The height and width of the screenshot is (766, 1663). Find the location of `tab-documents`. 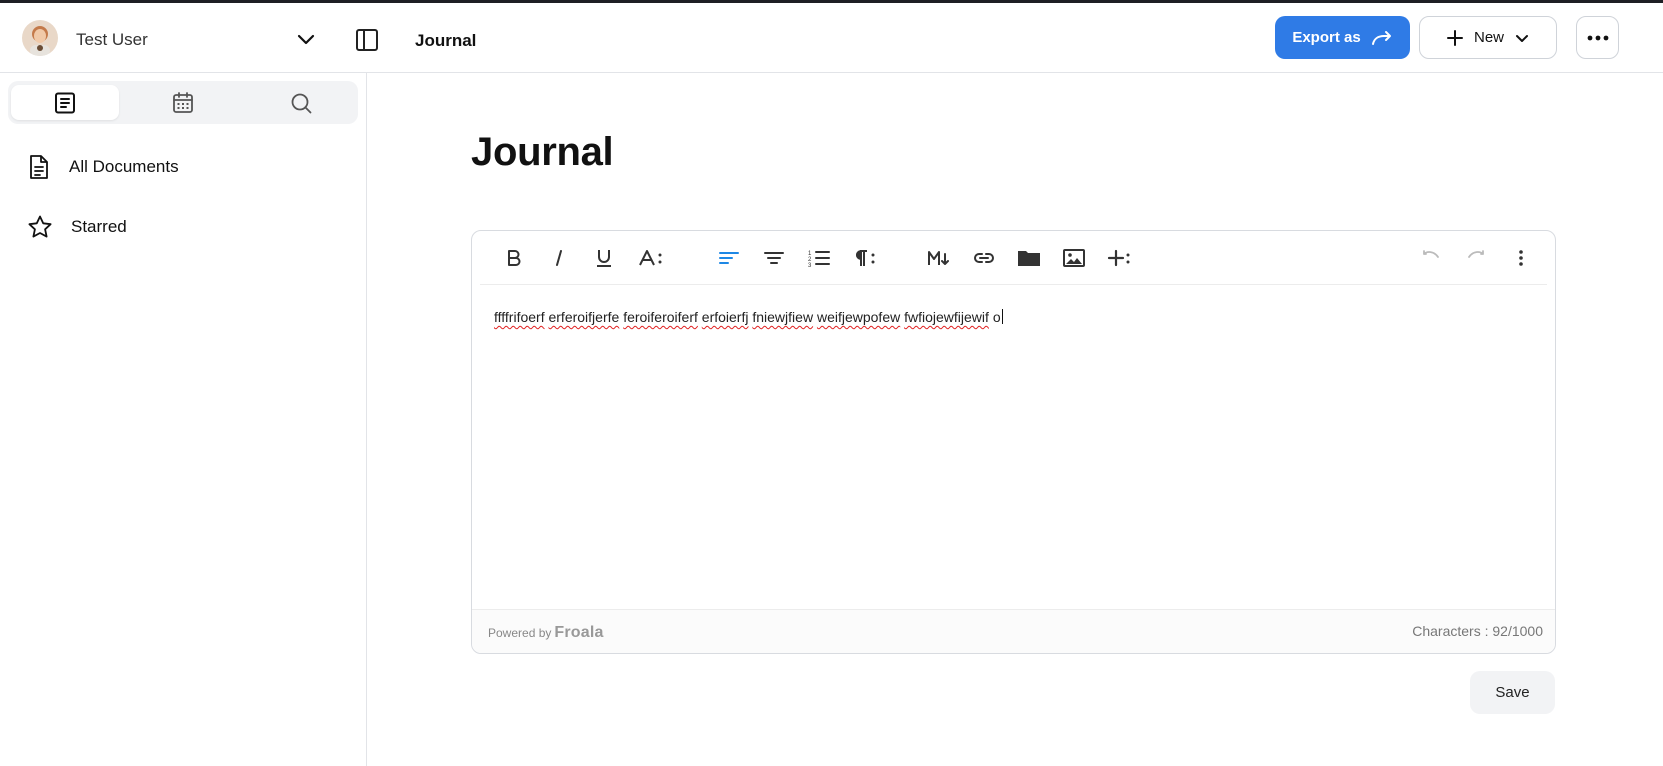

tab-documents is located at coordinates (65, 102).